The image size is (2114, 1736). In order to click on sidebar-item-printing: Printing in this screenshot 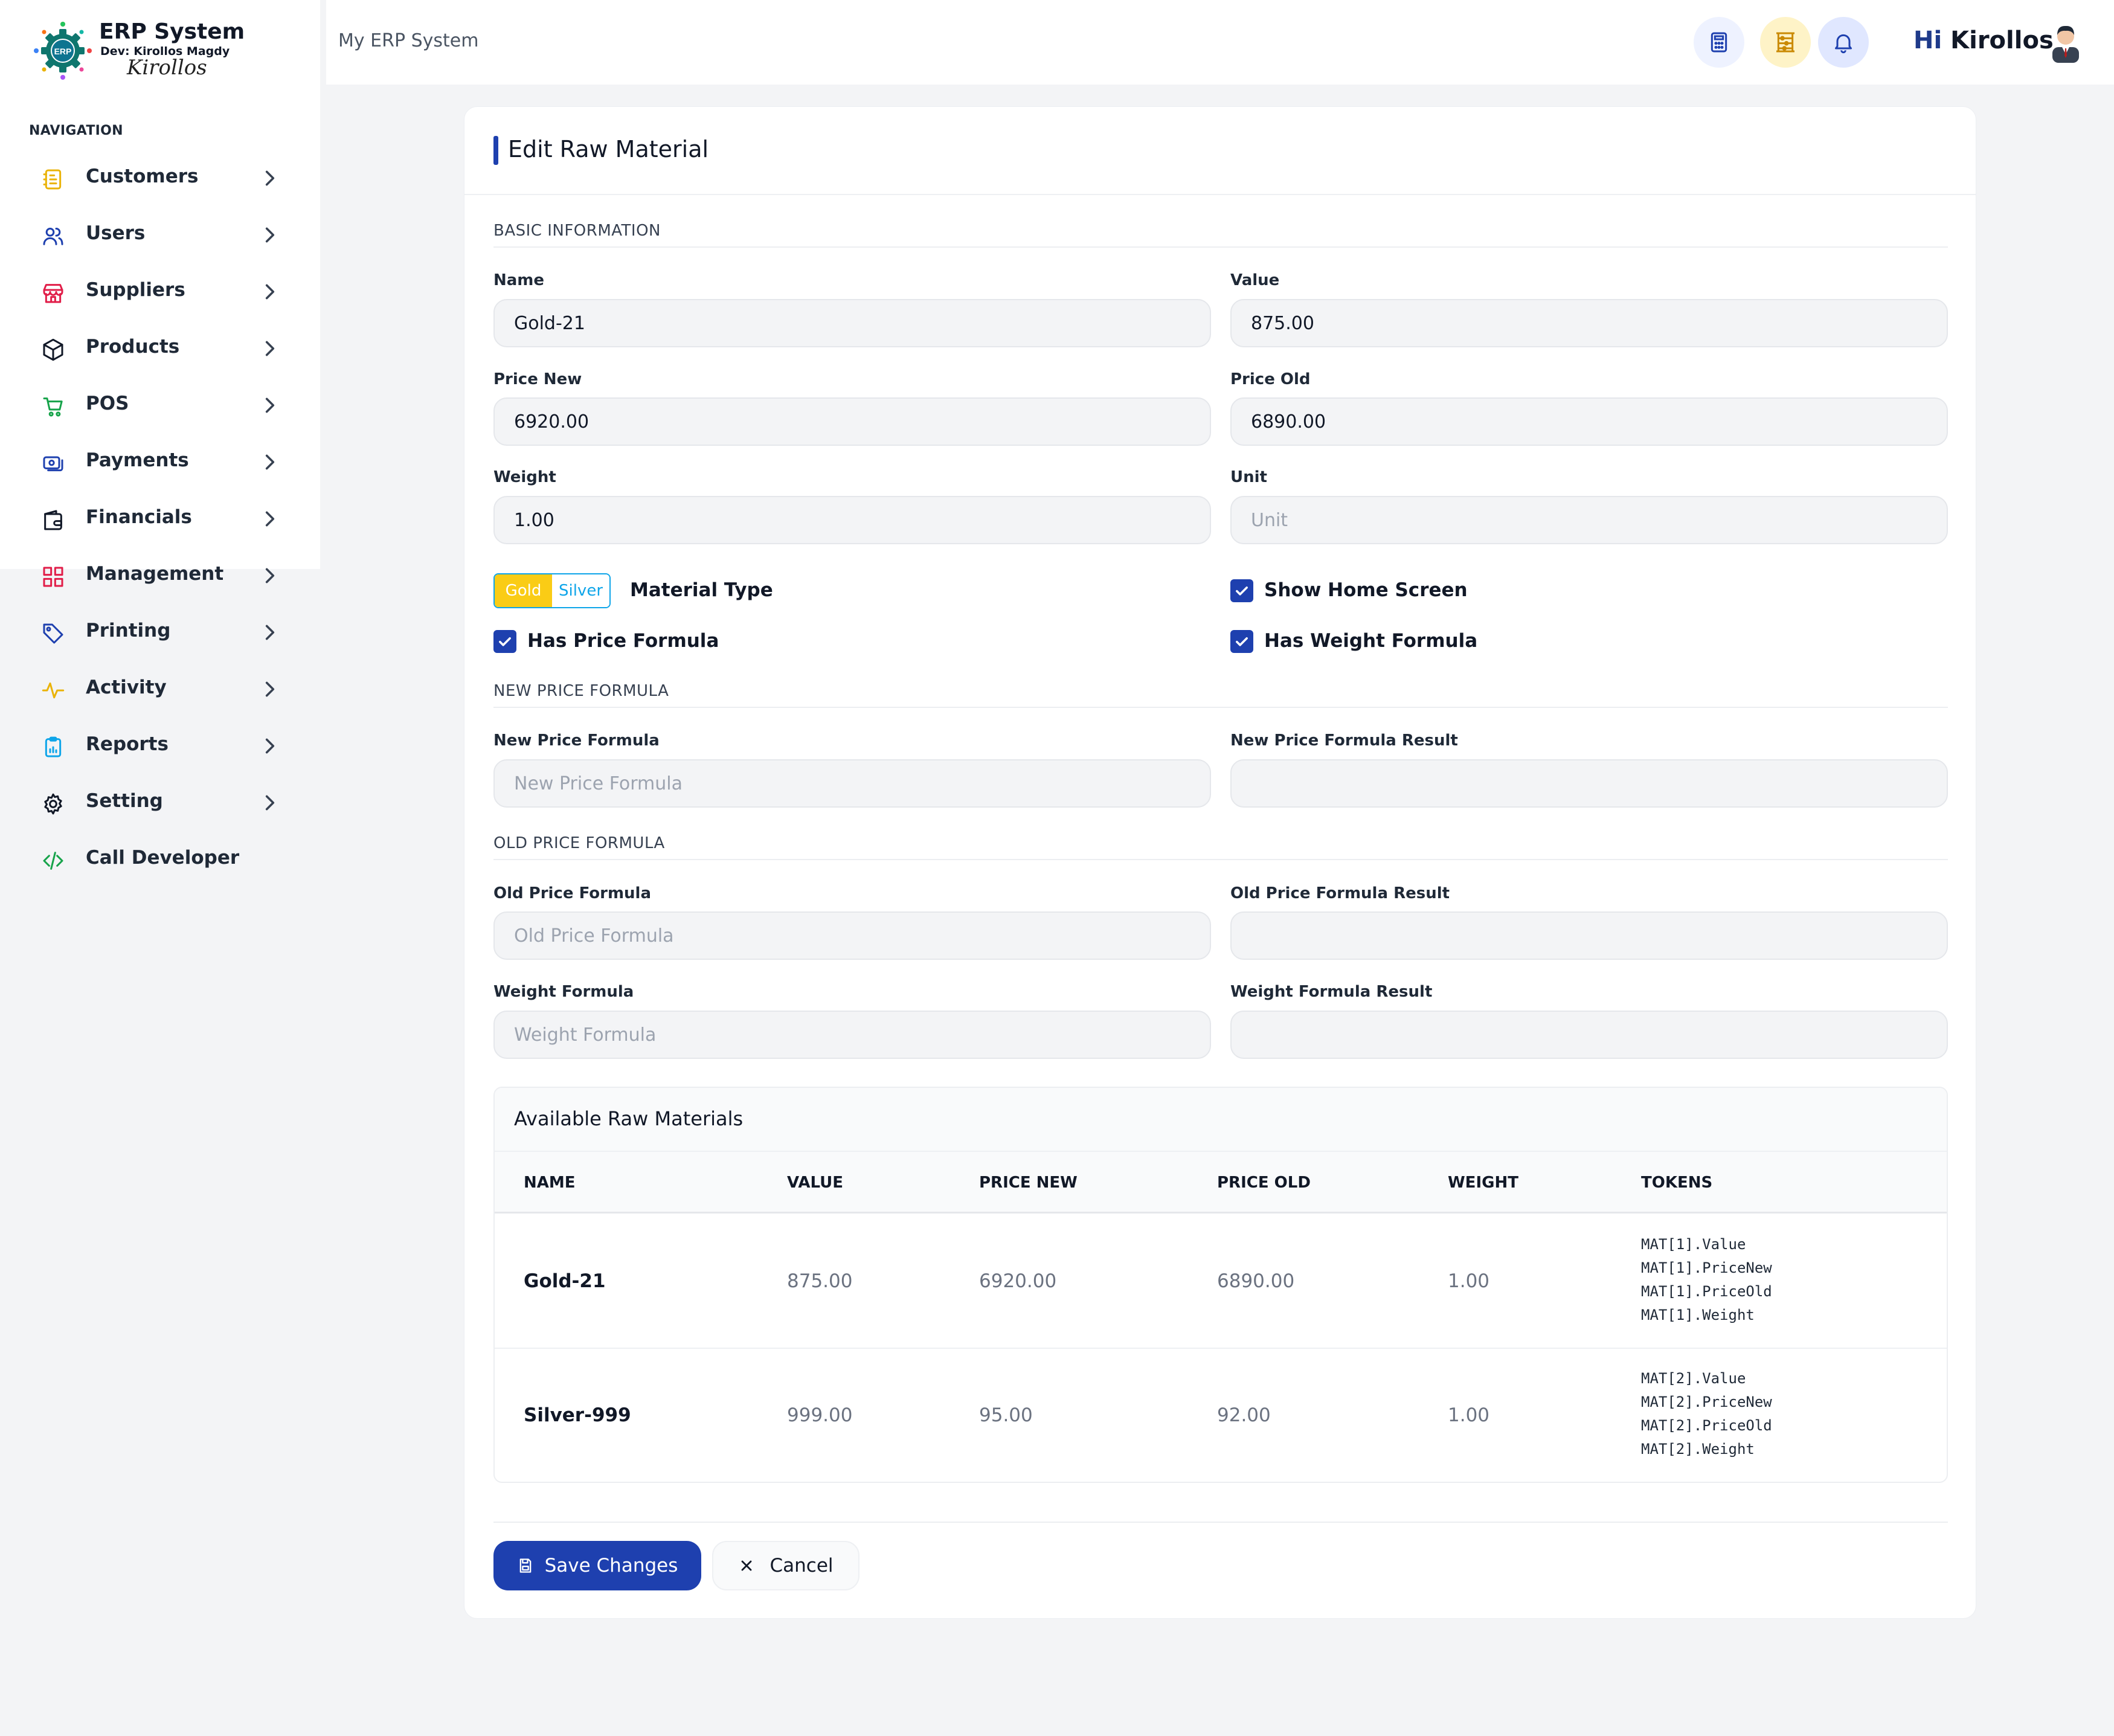, I will do `click(160, 633)`.